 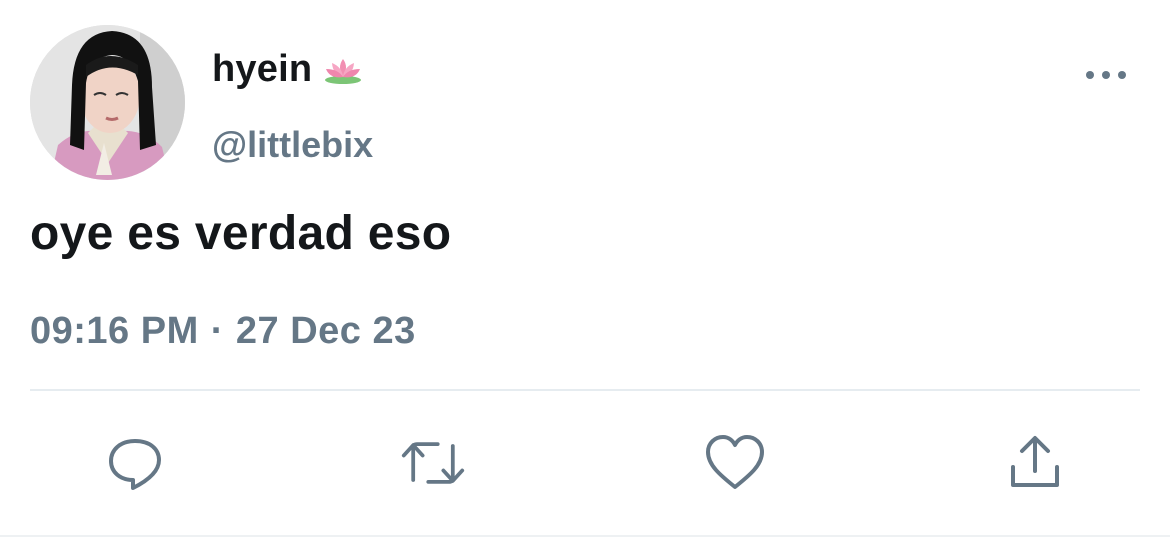 I want to click on retweet-icon, so click(x=433, y=463).